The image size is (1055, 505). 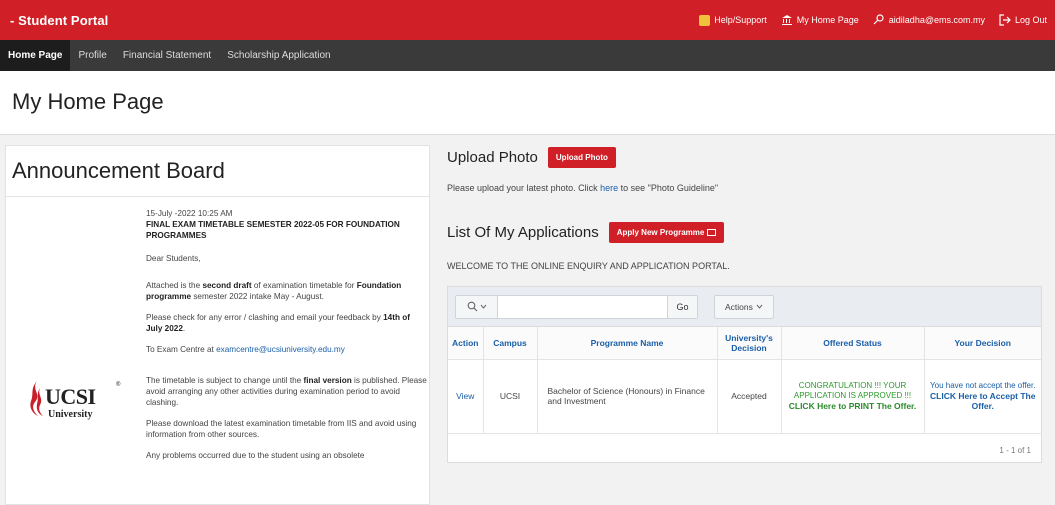 I want to click on grid-search: Go, so click(x=576, y=306).